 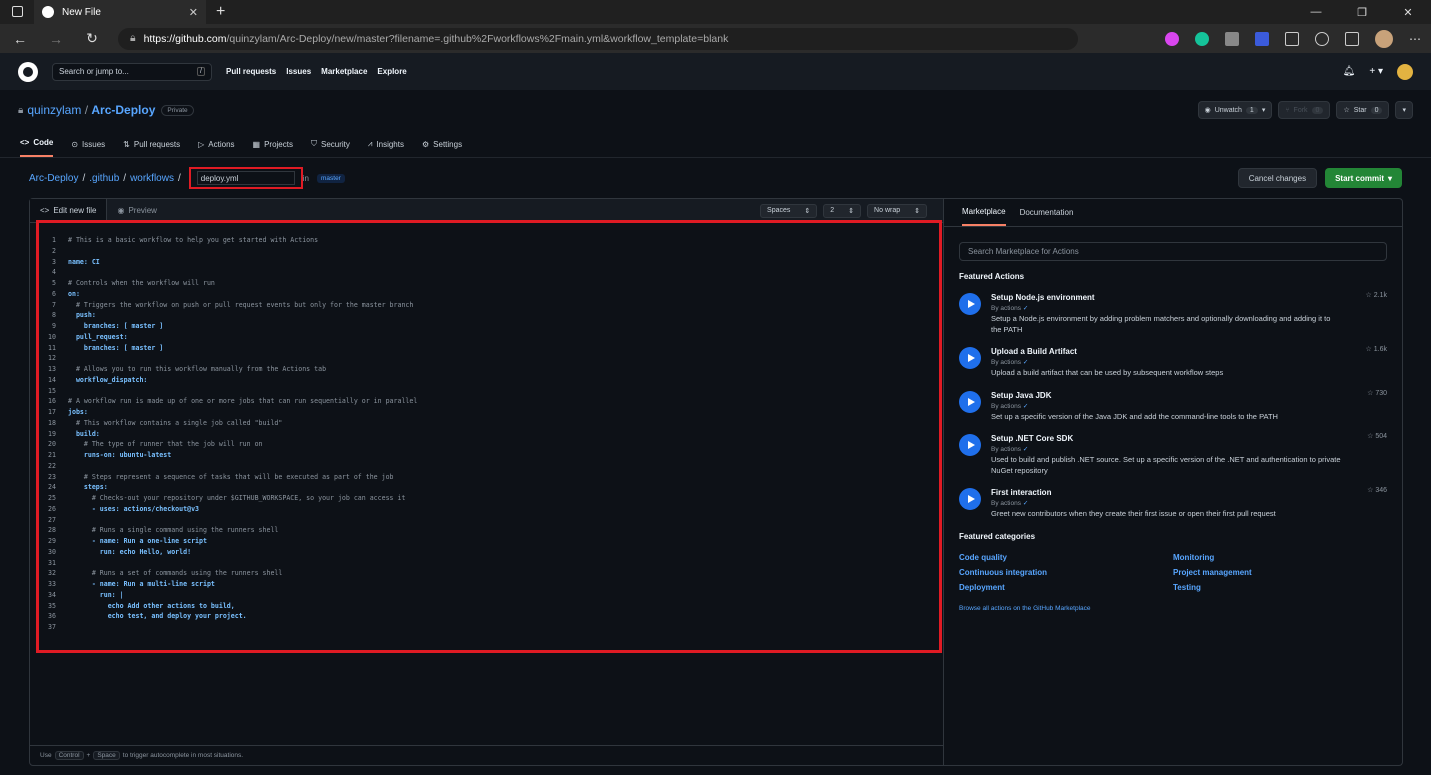 What do you see at coordinates (1384, 38) in the screenshot?
I see `profile-avatar-icon` at bounding box center [1384, 38].